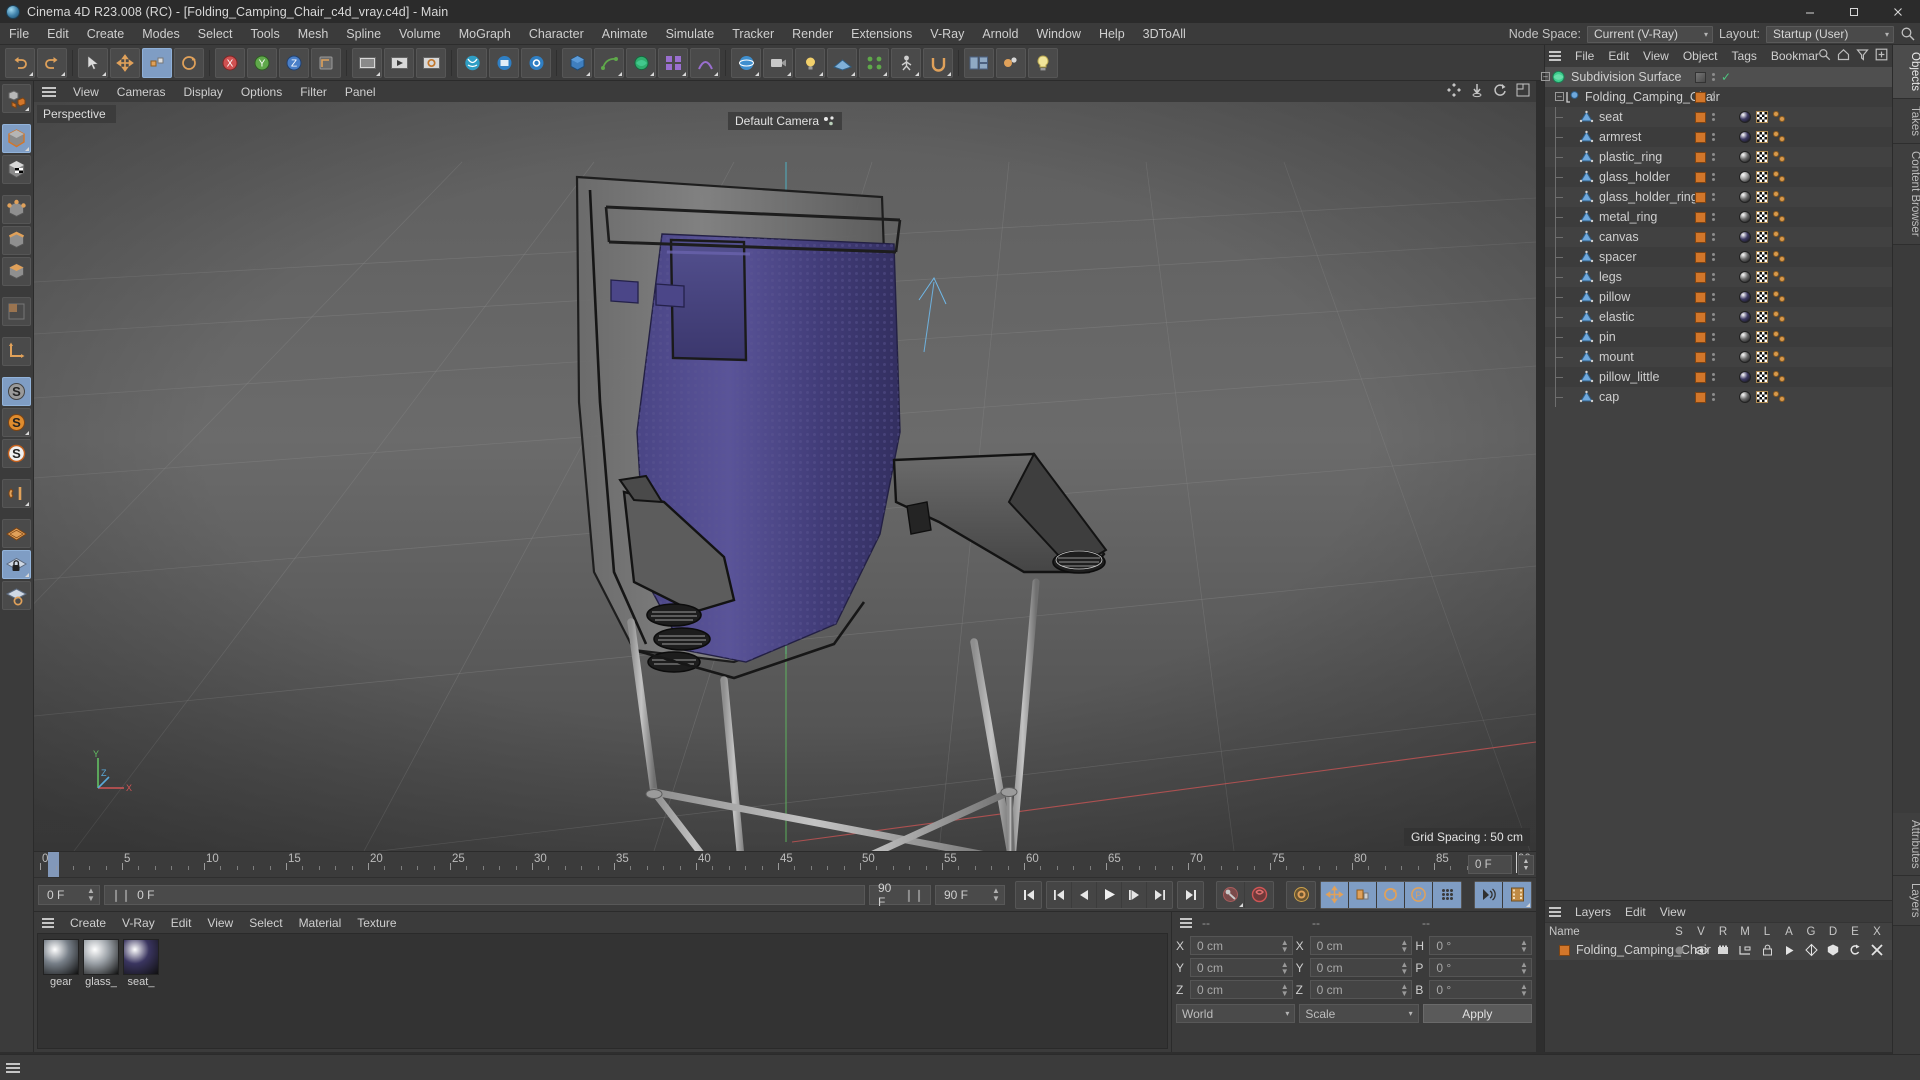 This screenshot has height=1080, width=1920. What do you see at coordinates (181, 923) in the screenshot?
I see `material-menu-edit: Edit` at bounding box center [181, 923].